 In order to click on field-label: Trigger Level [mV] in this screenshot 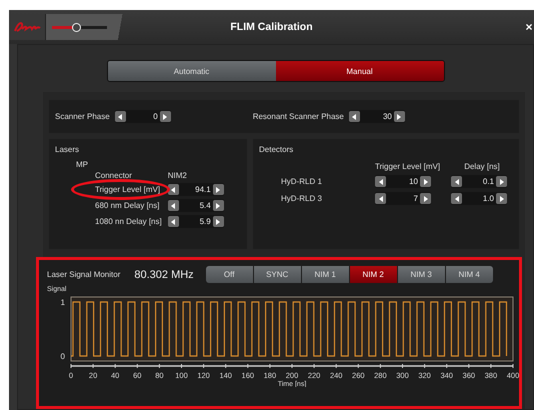, I will do `click(127, 189)`.